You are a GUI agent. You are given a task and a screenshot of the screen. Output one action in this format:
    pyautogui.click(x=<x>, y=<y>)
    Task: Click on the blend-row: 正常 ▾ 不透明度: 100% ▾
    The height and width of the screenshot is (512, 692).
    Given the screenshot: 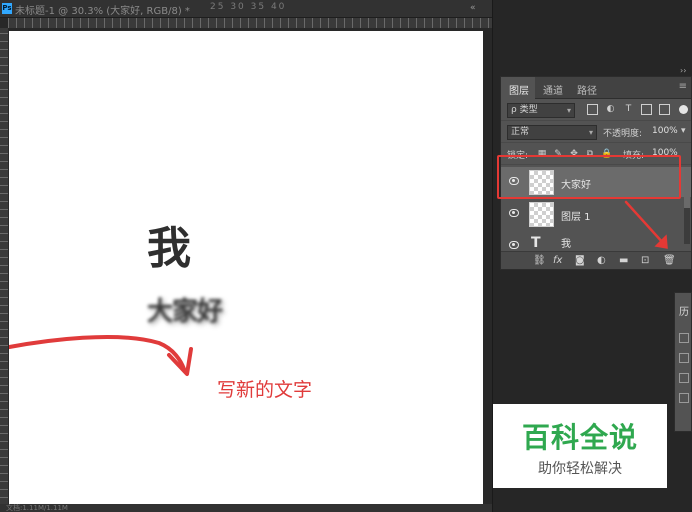 What is the action you would take?
    pyautogui.click(x=596, y=132)
    